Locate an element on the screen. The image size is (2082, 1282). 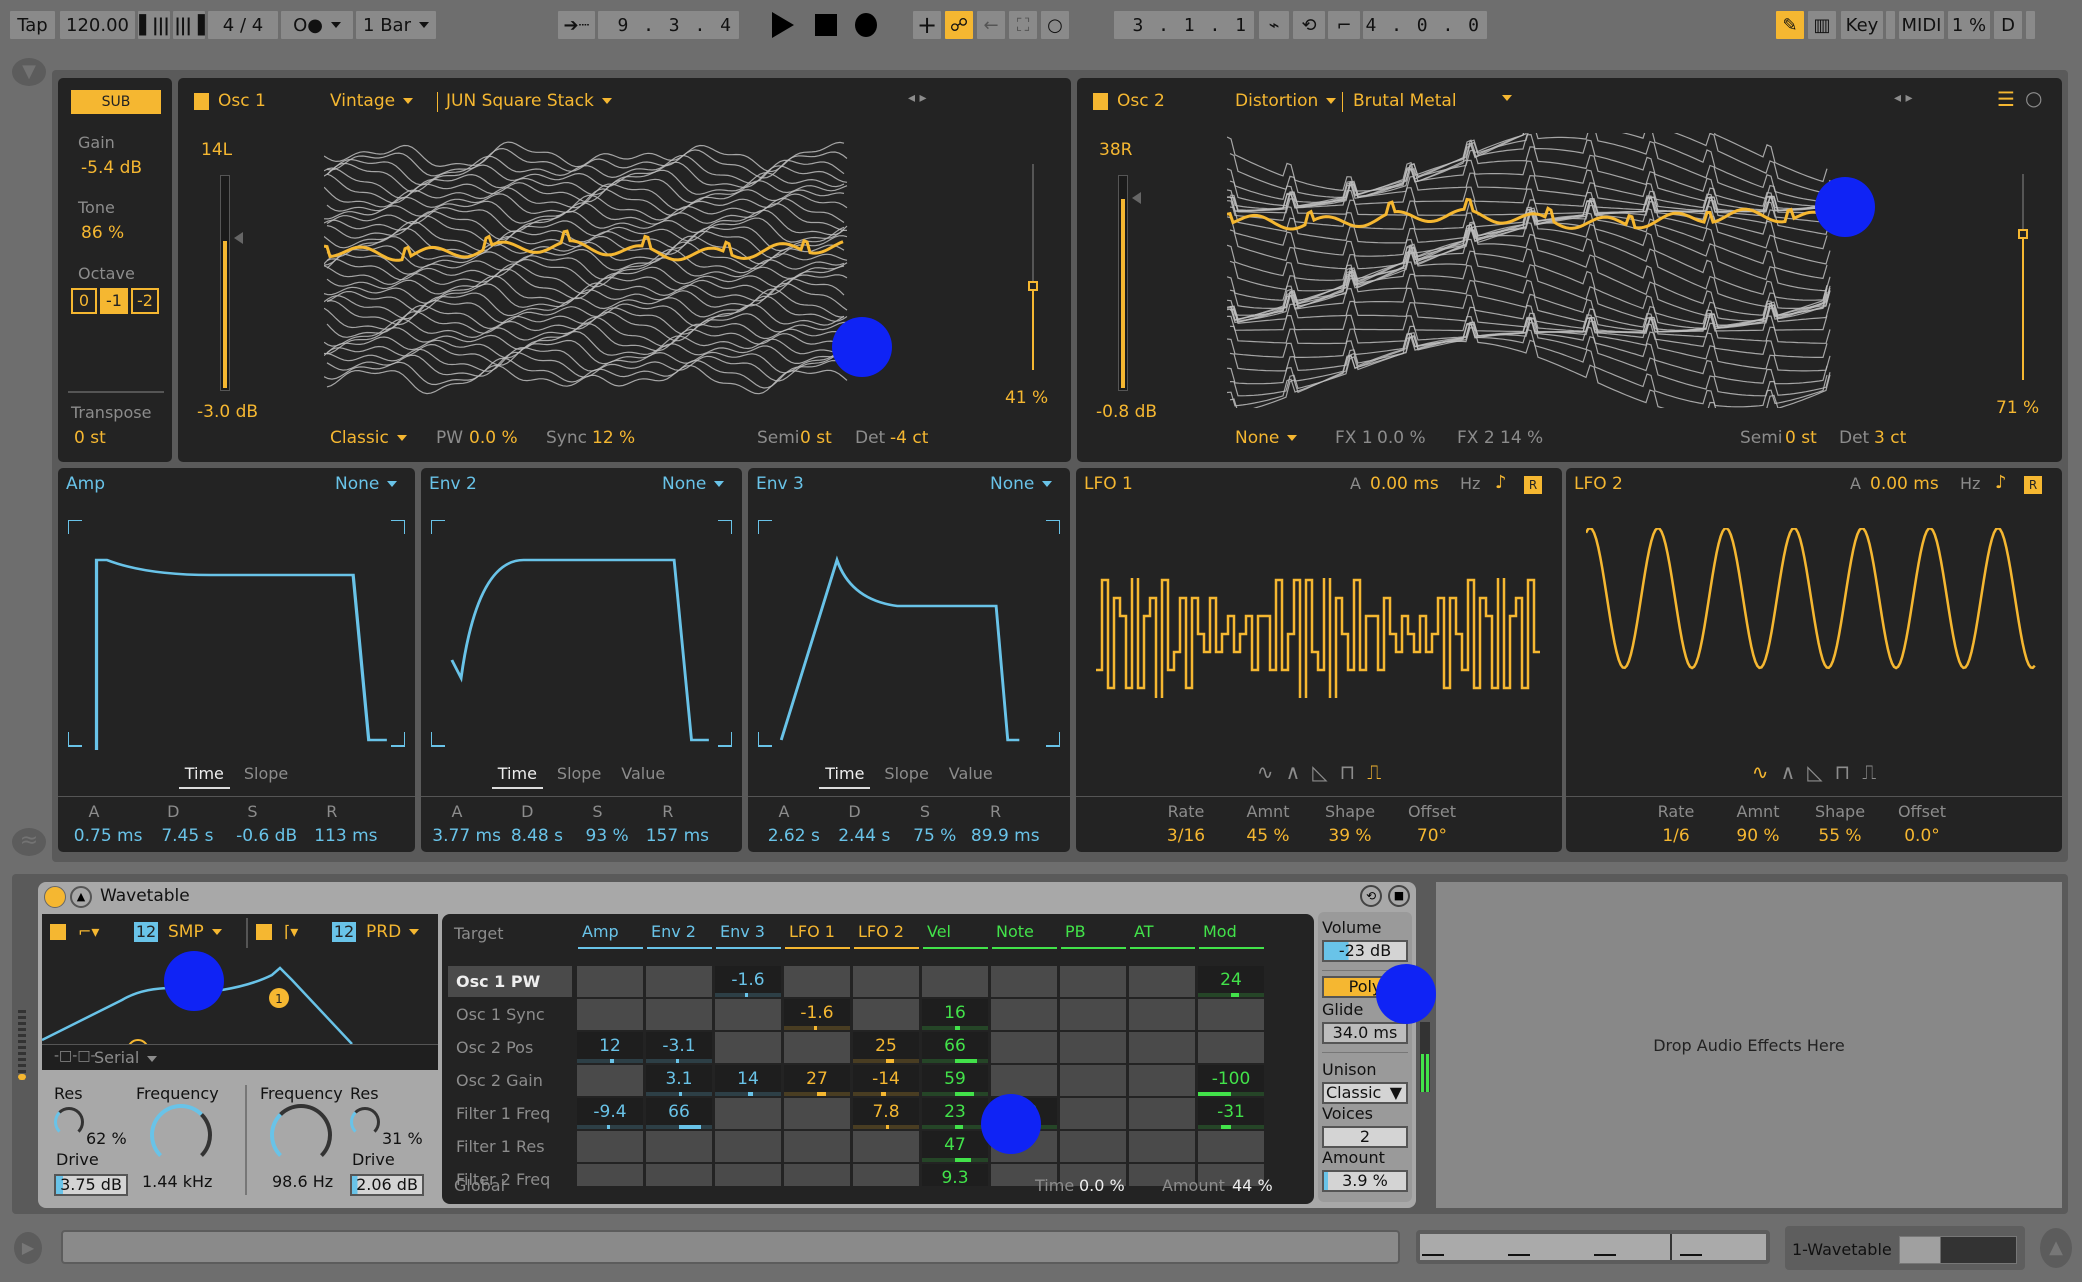
lfo-amount-value: 45 % is located at coordinates (1268, 836).